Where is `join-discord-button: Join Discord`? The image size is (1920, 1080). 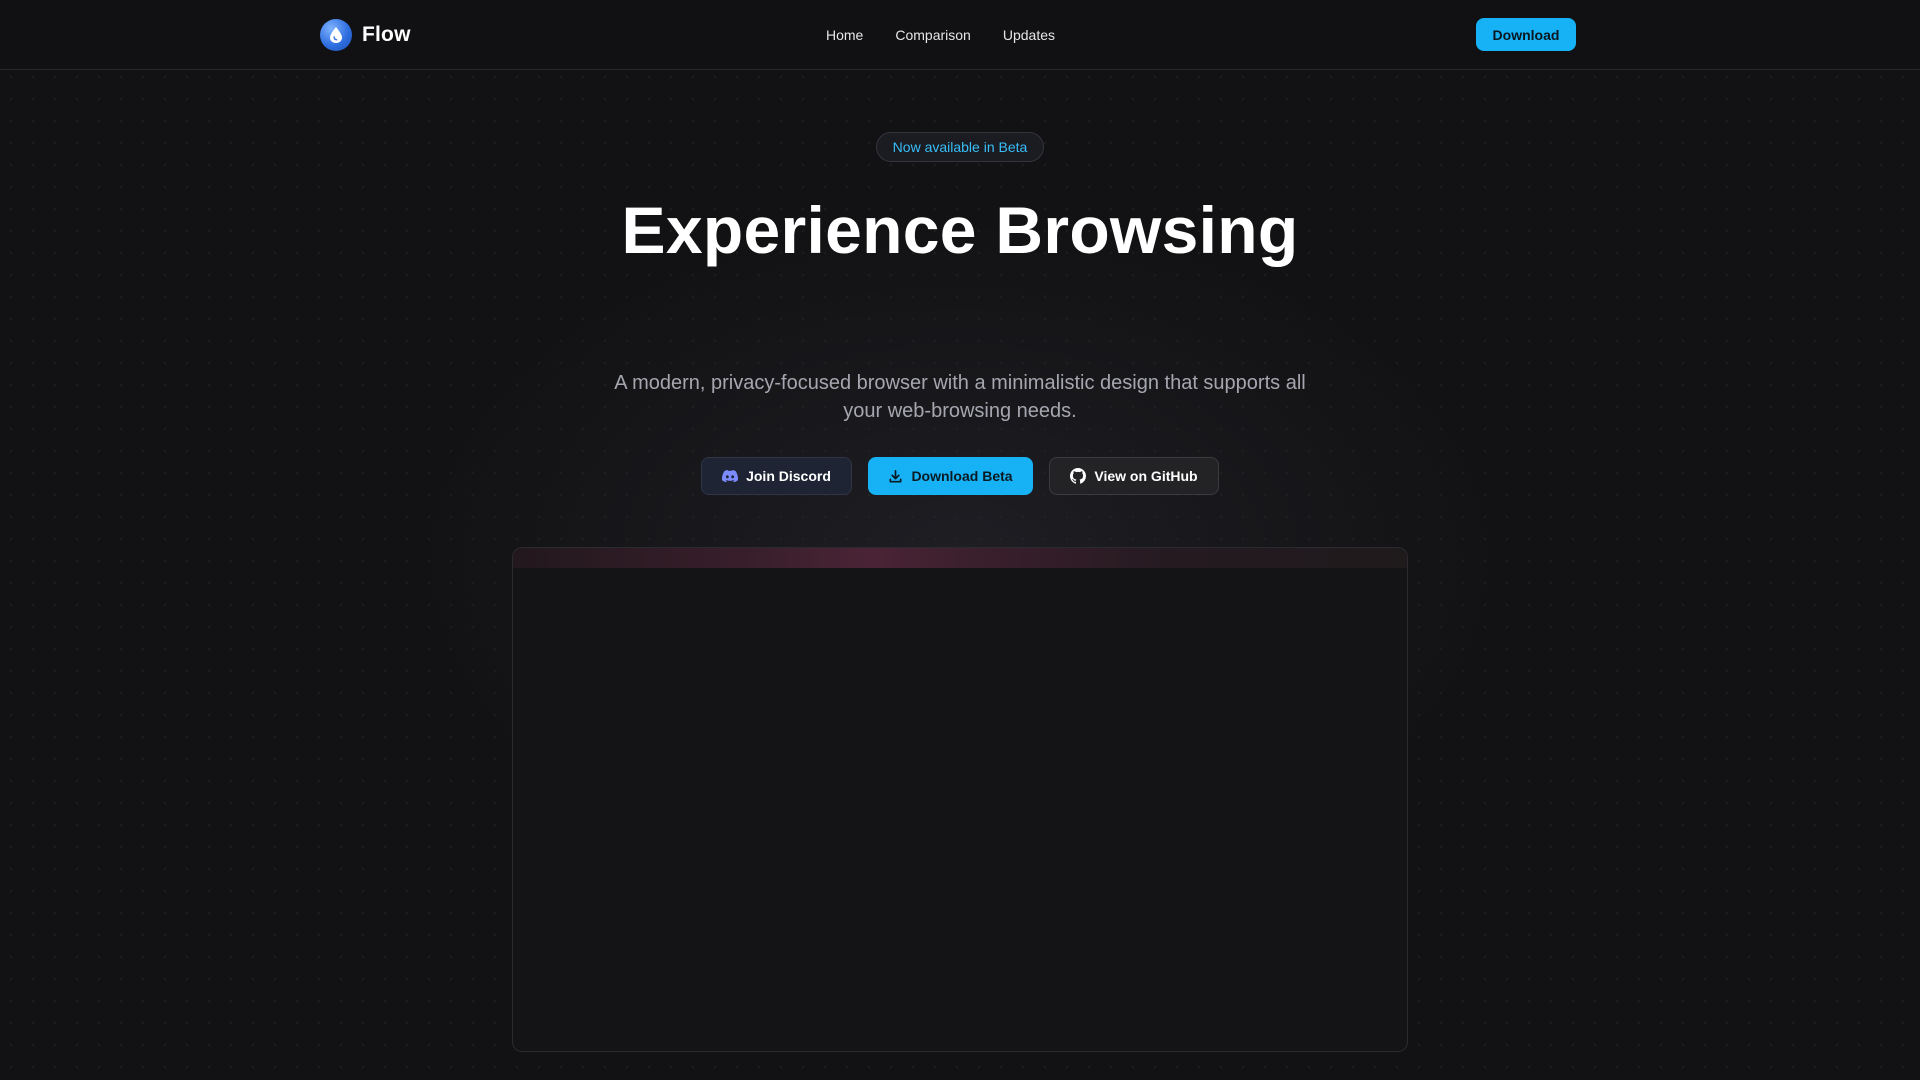
join-discord-button: Join Discord is located at coordinates (776, 476).